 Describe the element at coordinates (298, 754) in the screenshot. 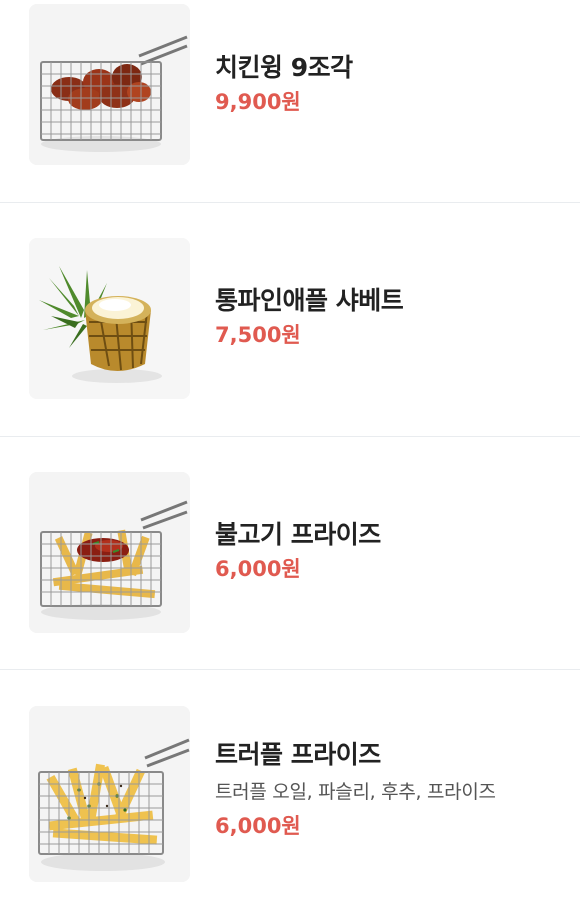

I see `item-name: 트러플 프라이즈` at that location.